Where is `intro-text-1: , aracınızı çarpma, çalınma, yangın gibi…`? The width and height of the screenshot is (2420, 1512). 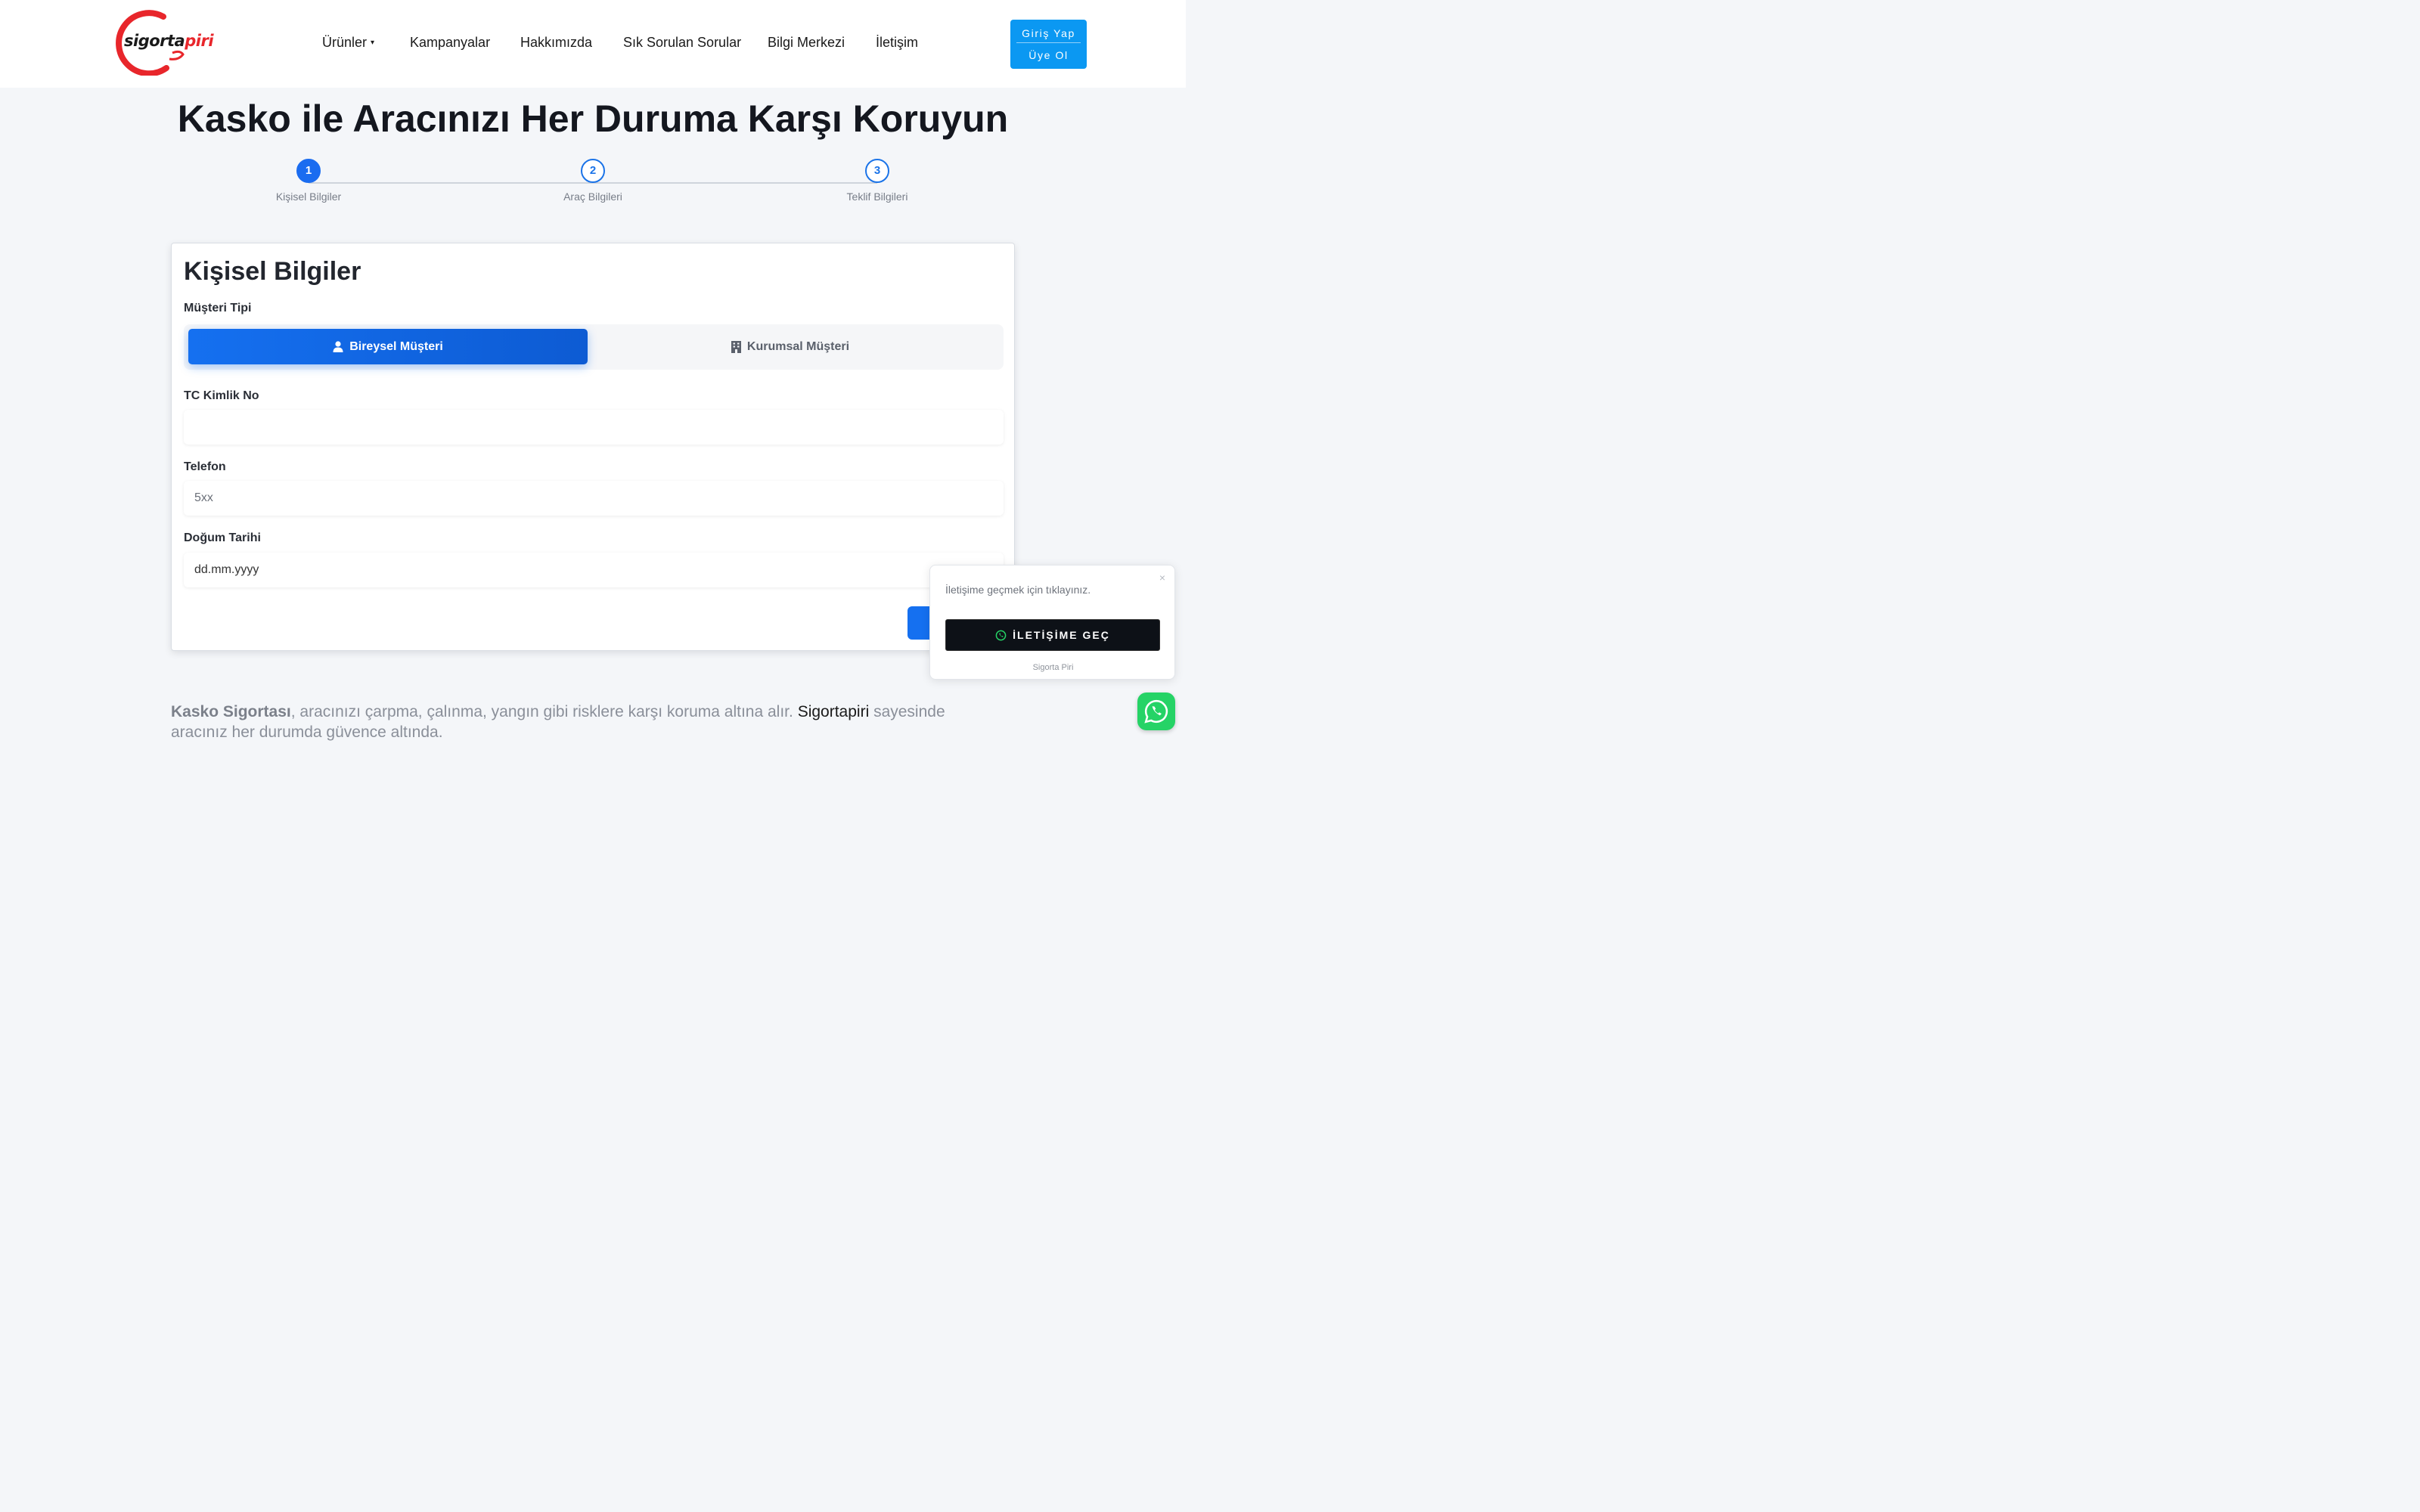
intro-text-1: , aracınızı çarpma, çalınma, yangın gibi… is located at coordinates (544, 711).